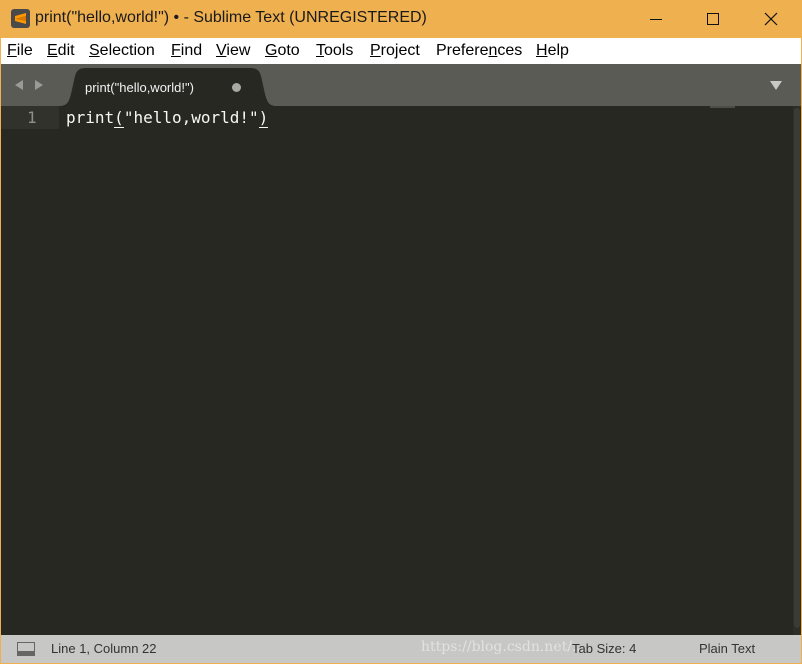 Image resolution: width=802 pixels, height=664 pixels. I want to click on line-number: 1, so click(32, 117).